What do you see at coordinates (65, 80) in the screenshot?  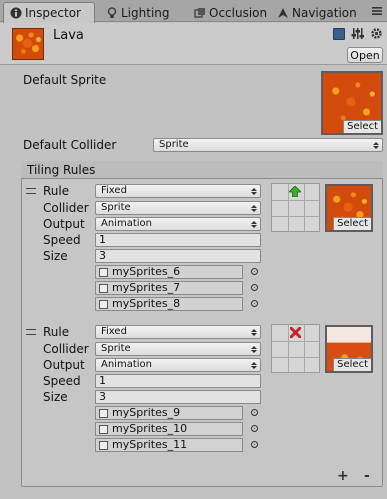 I see `default-sprite-label: Default Sprite` at bounding box center [65, 80].